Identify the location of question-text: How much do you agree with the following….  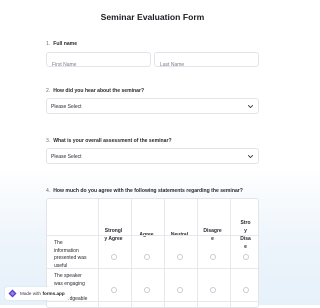
(148, 191).